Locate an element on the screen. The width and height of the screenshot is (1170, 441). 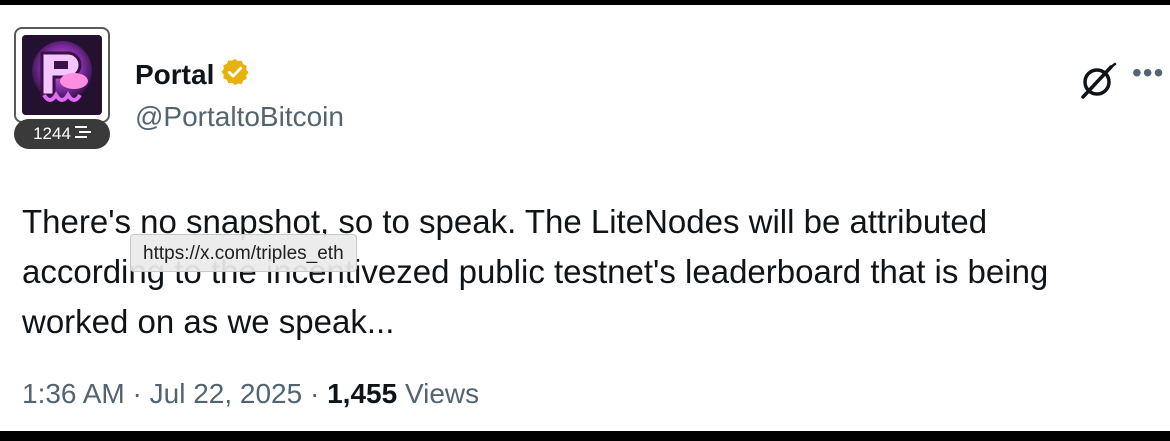
verified-badge-icon is located at coordinates (235, 74).